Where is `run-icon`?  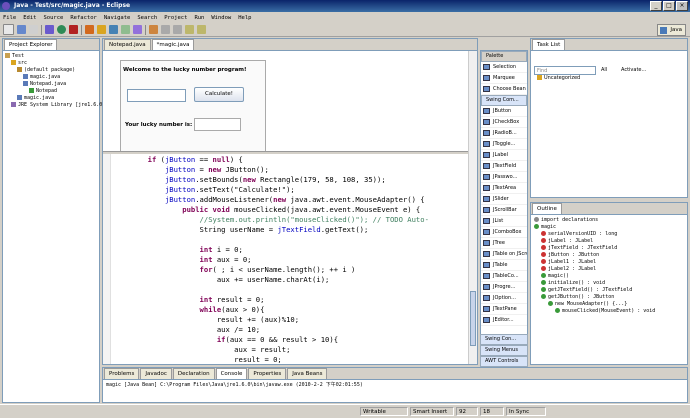 run-icon is located at coordinates (61, 29).